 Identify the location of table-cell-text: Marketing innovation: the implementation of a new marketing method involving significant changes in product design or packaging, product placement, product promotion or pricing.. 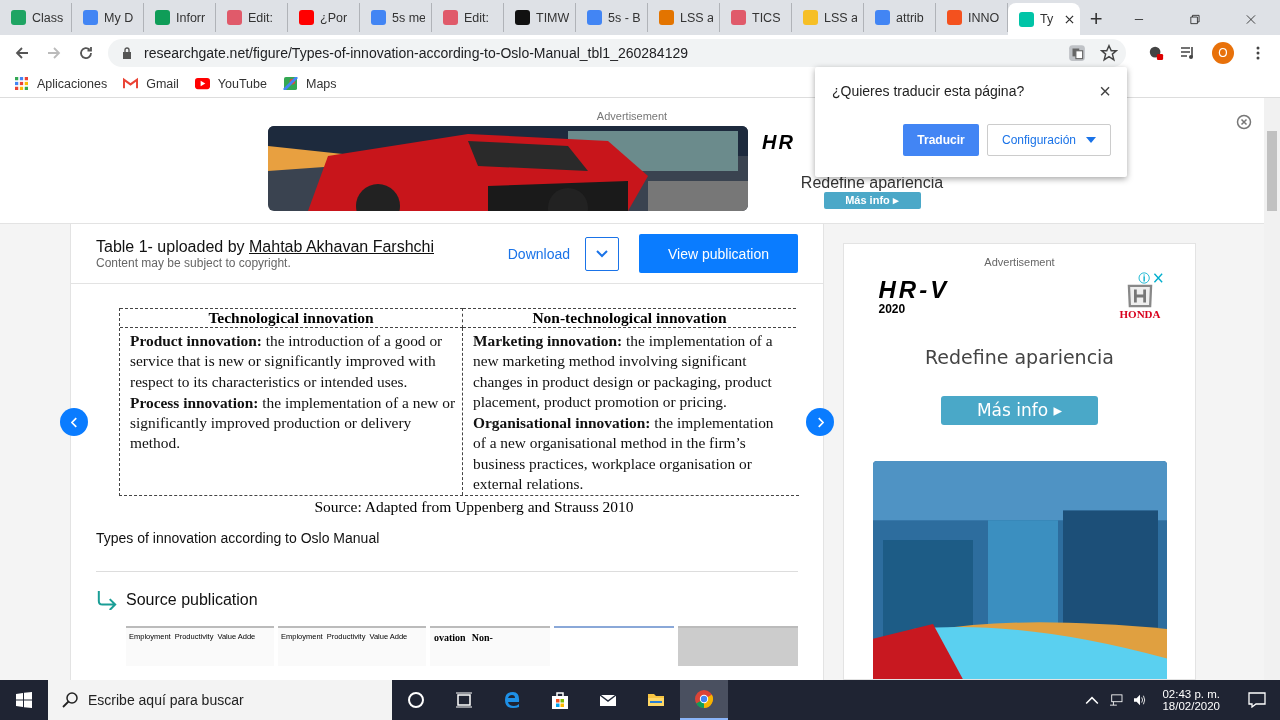
(623, 371).